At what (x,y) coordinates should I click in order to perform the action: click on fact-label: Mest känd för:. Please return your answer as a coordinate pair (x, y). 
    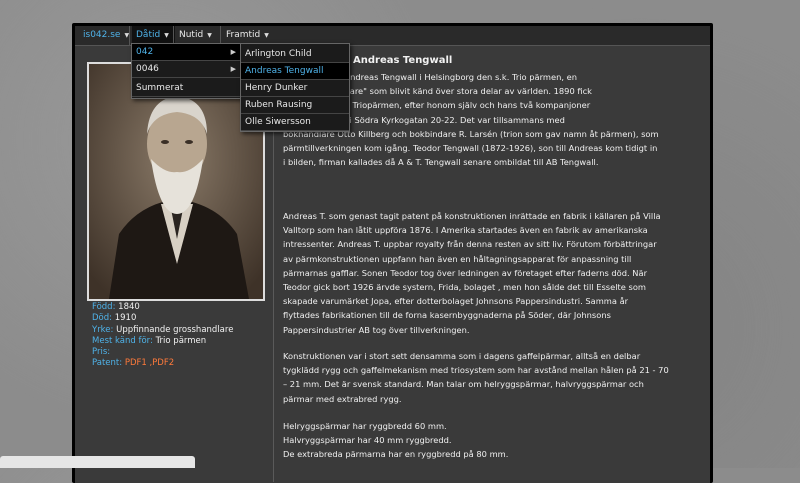
    Looking at the image, I should click on (122, 340).